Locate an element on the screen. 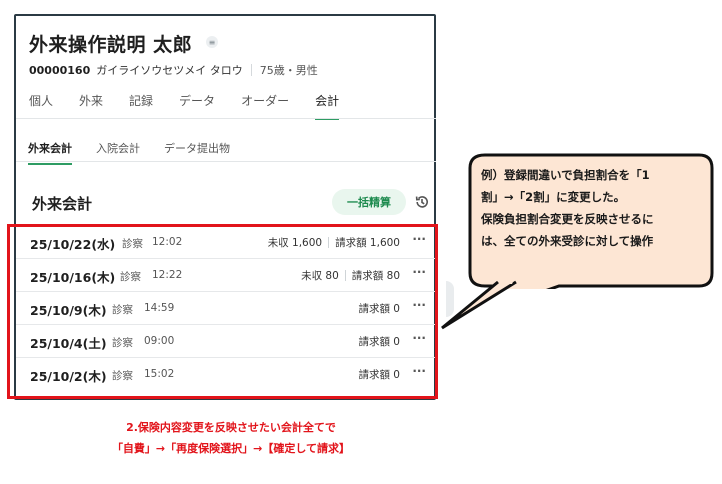 The image size is (722, 484). speech-bubble-tail is located at coordinates (479, 305).